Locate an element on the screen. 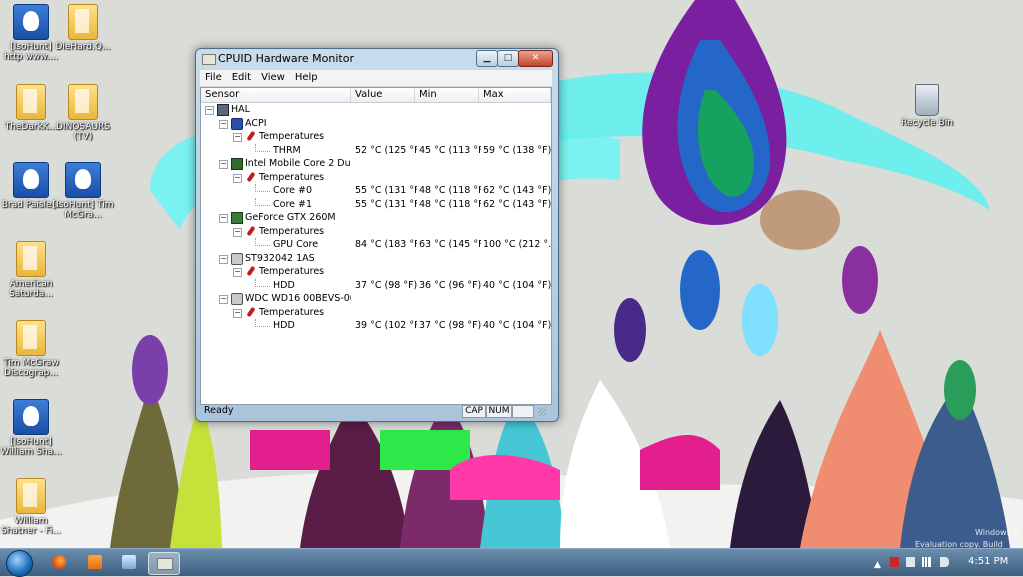 The width and height of the screenshot is (1023, 577). sensor-value: 37 °C (98 °F) is located at coordinates (386, 285).